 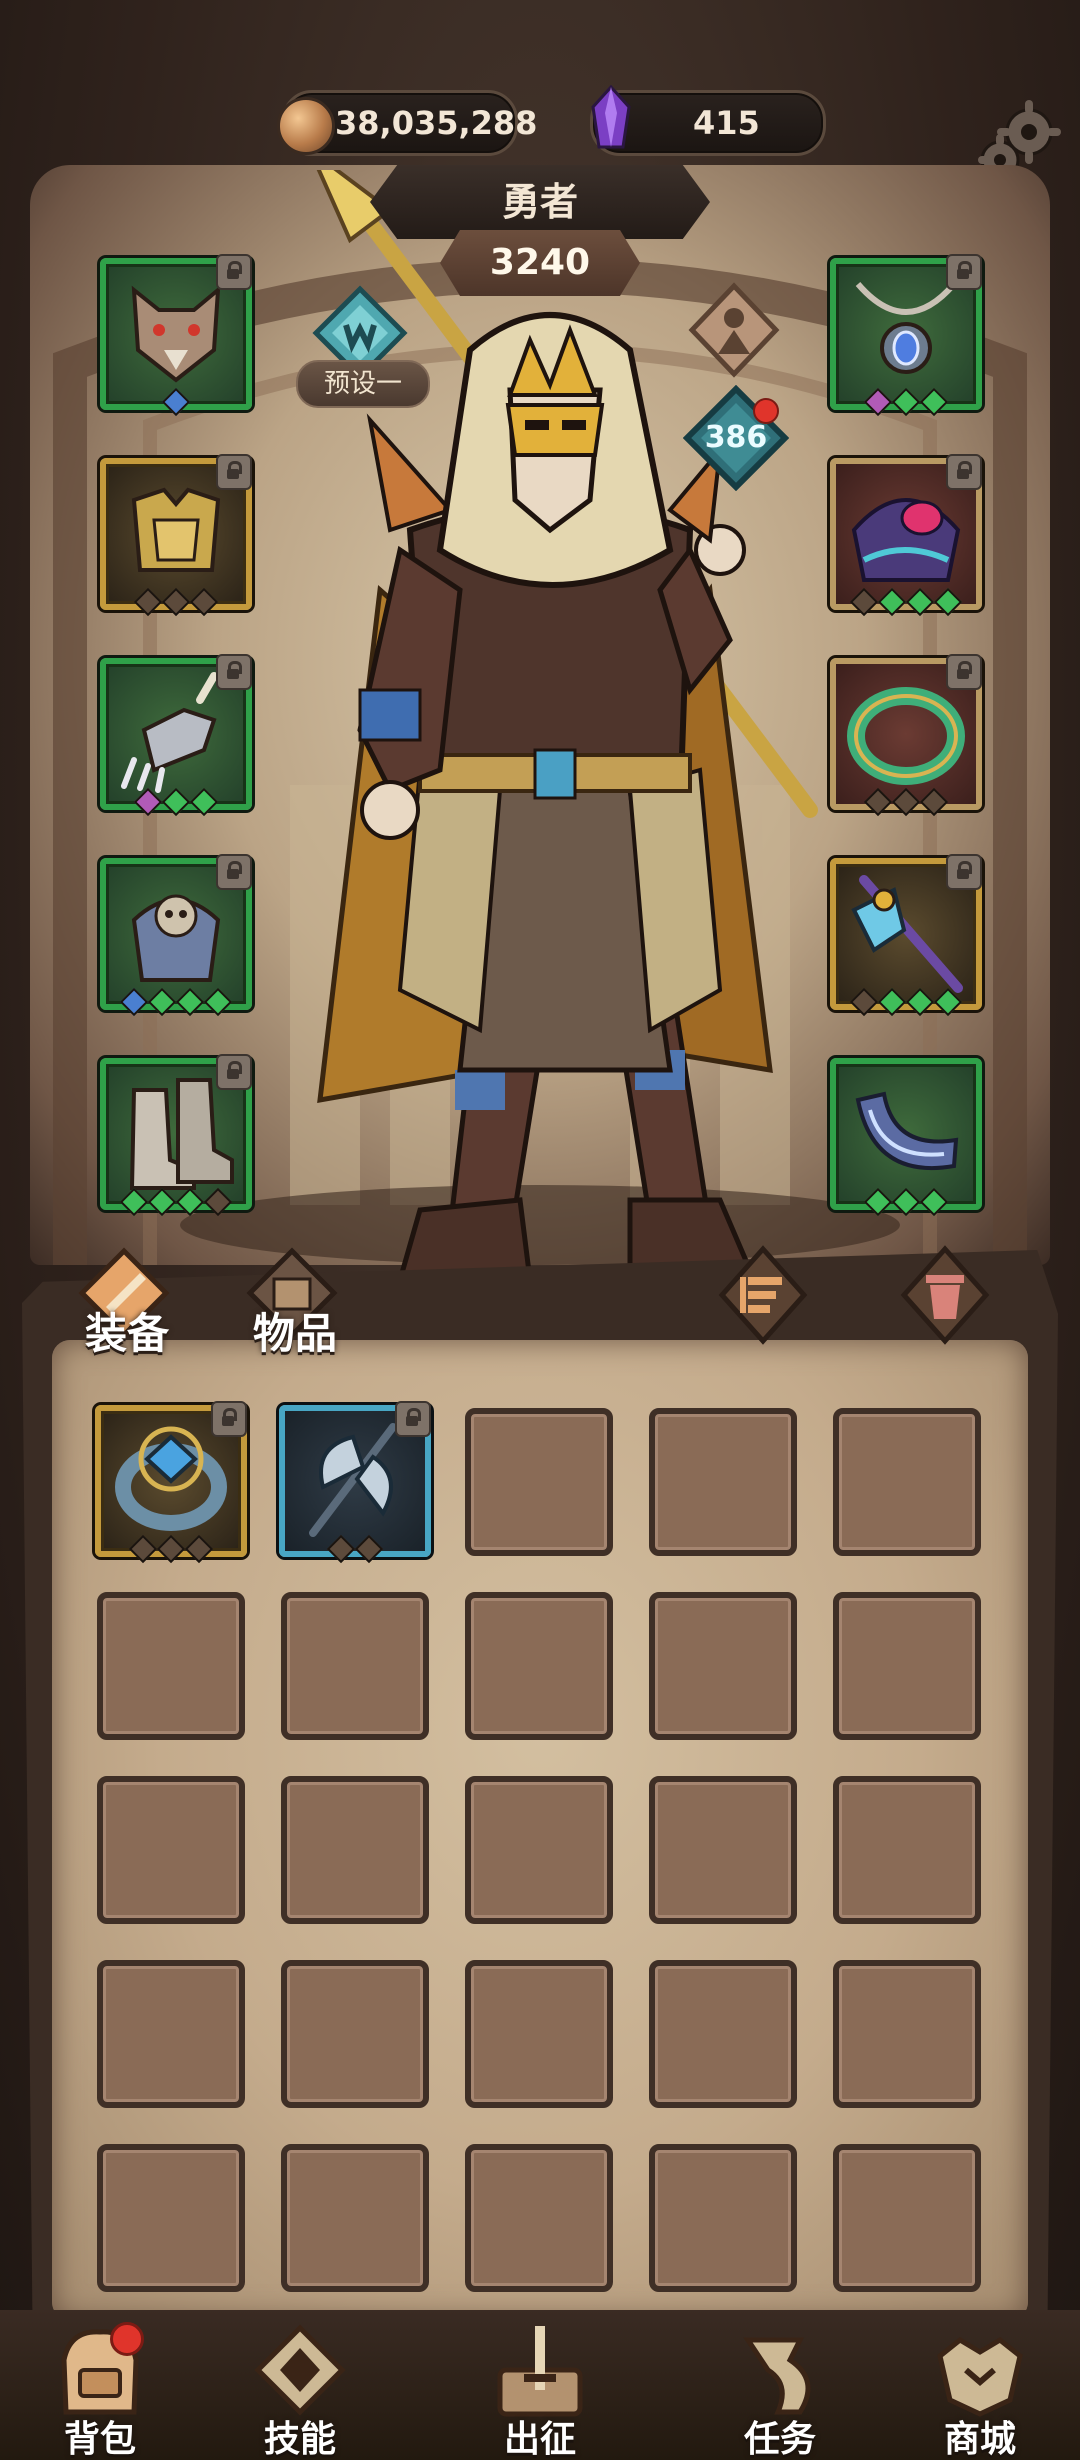 What do you see at coordinates (127, 1330) in the screenshot?
I see `tab-equipment: 装备` at bounding box center [127, 1330].